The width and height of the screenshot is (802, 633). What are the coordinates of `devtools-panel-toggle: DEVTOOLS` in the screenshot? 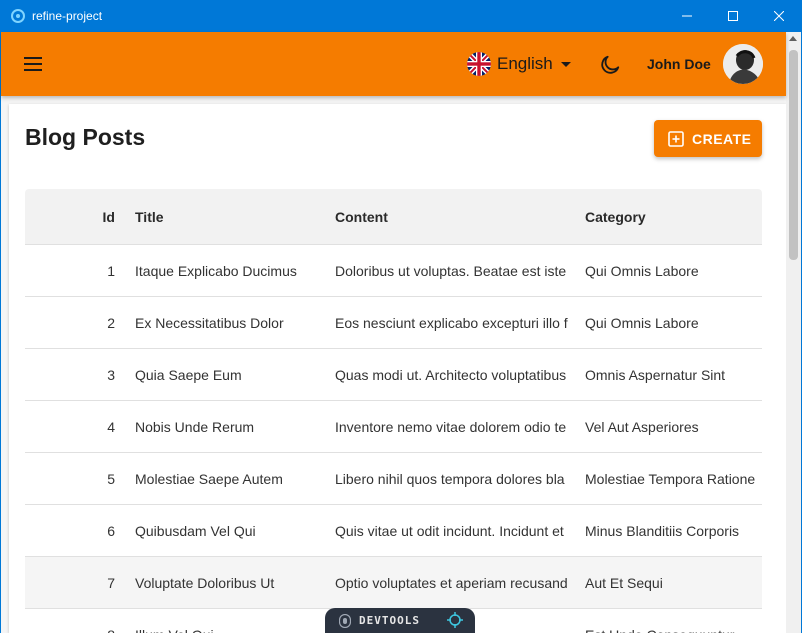 It's located at (400, 620).